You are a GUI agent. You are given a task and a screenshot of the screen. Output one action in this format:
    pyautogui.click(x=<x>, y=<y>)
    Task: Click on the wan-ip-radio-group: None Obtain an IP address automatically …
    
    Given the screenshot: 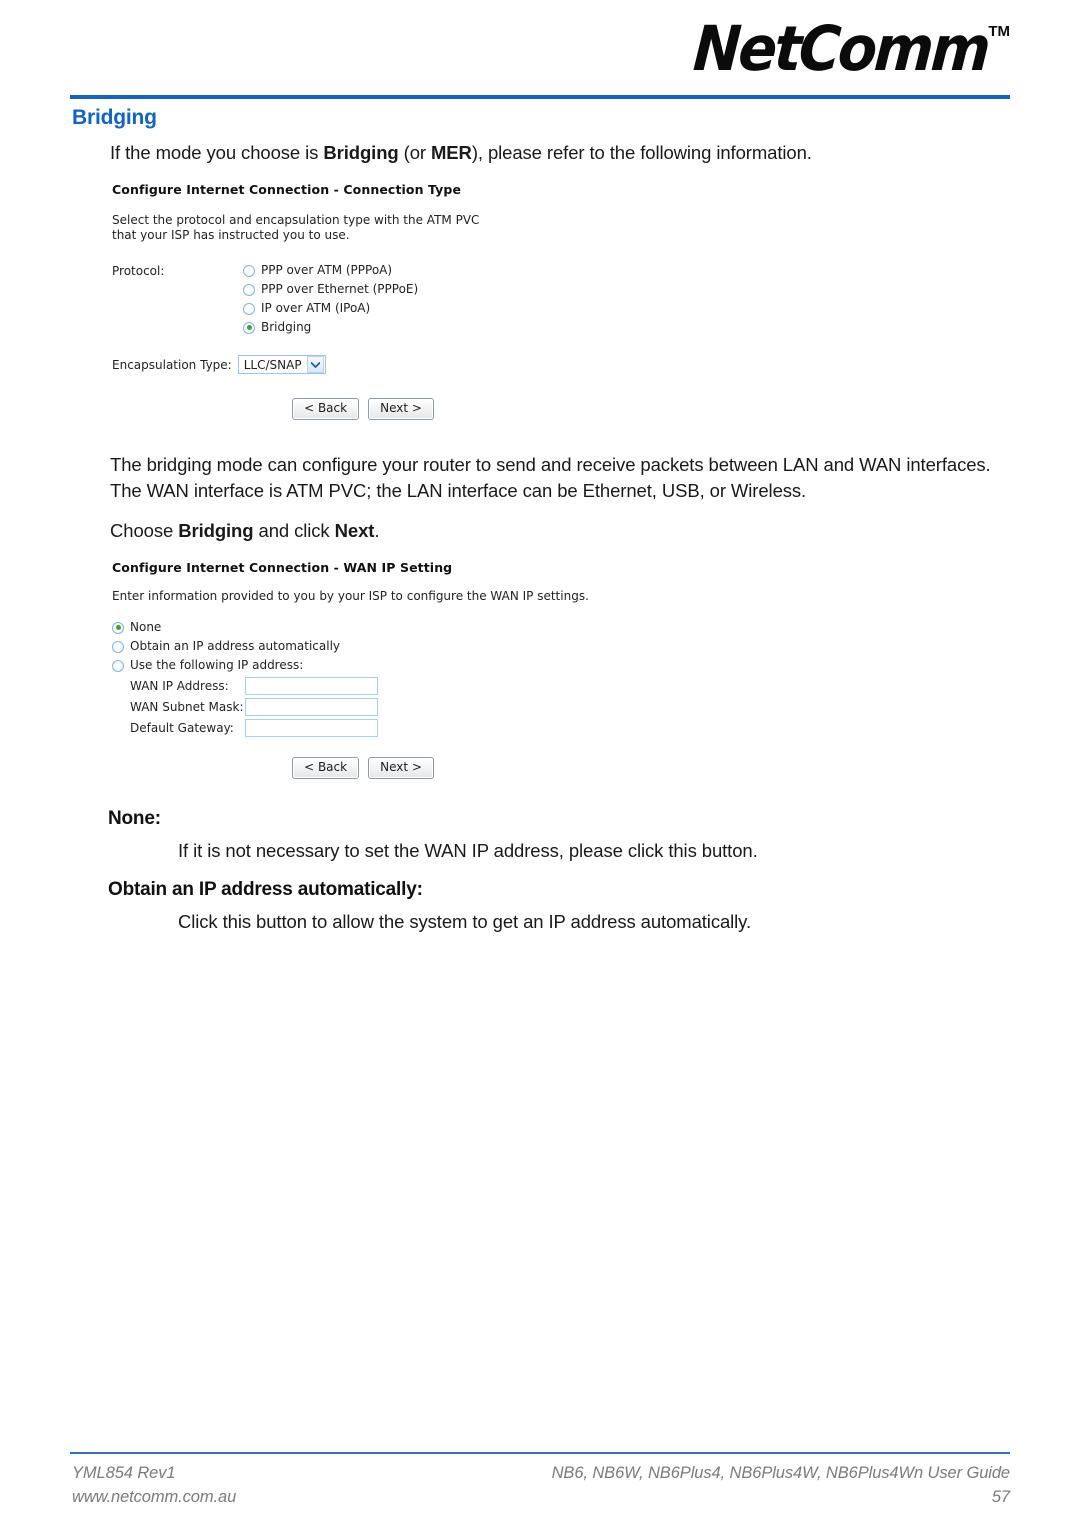 What is the action you would take?
    pyautogui.click(x=372, y=646)
    